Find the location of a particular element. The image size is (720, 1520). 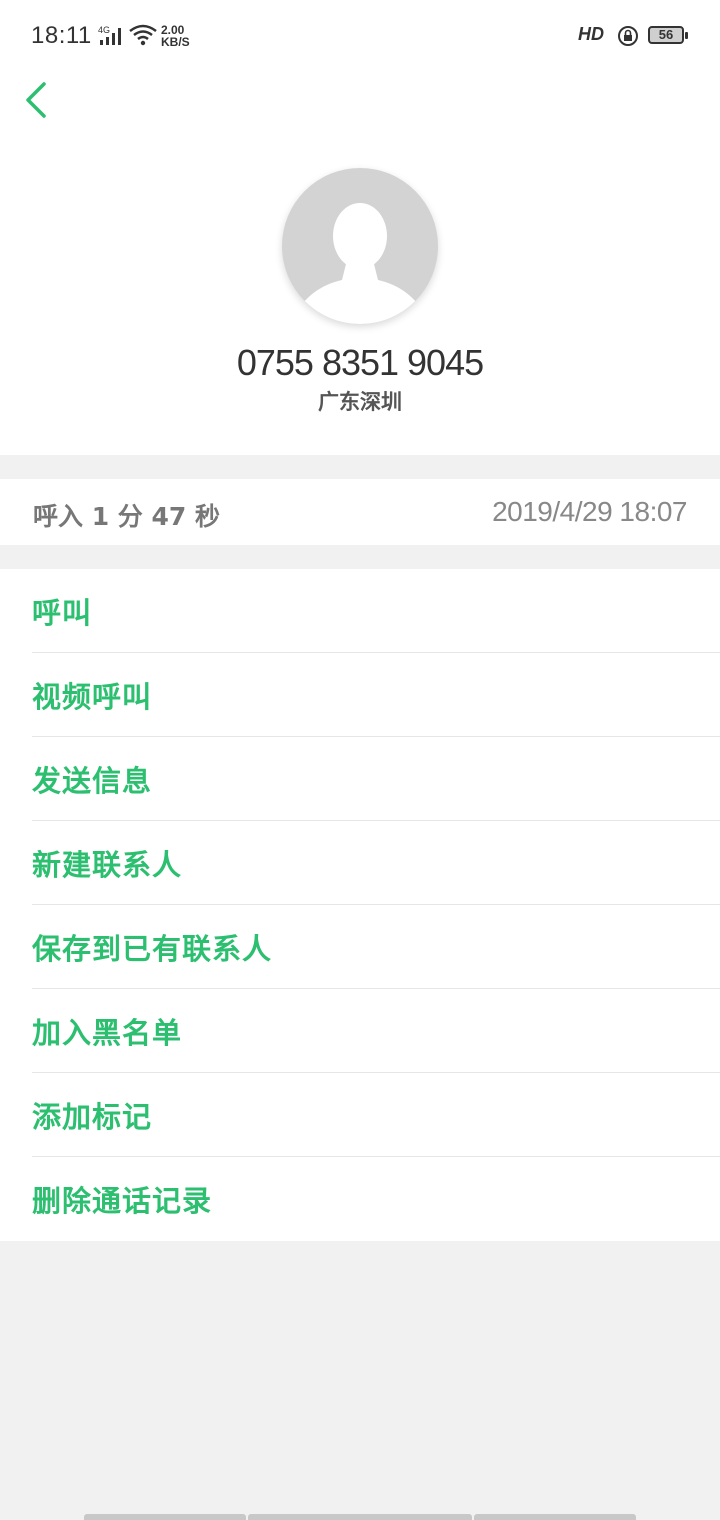

avatar is located at coordinates (360, 246).